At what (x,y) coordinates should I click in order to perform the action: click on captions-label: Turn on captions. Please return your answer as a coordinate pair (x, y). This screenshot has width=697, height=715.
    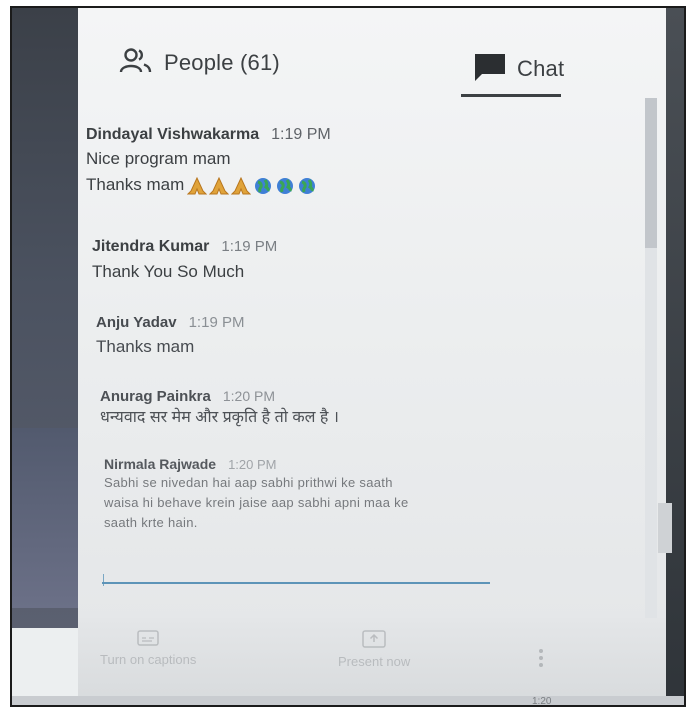
    Looking at the image, I should click on (148, 659).